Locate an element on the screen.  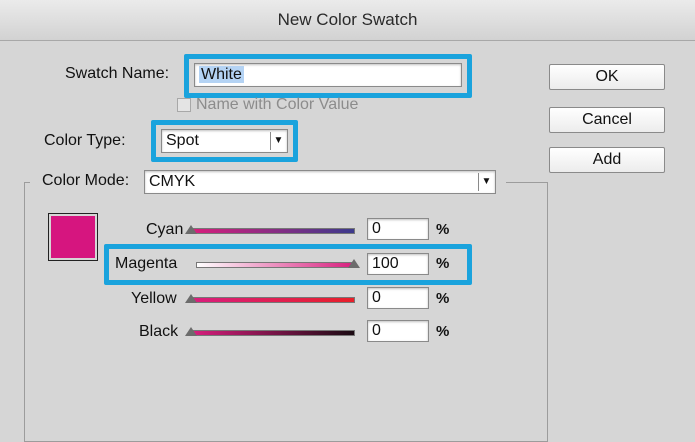
cyan-input: 0 is located at coordinates (398, 229).